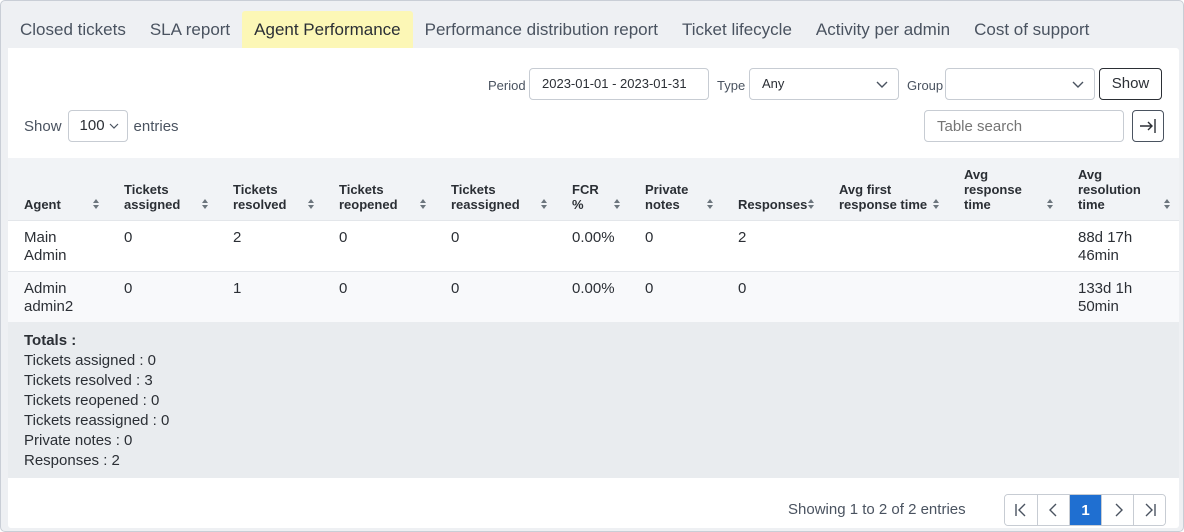 This screenshot has height=532, width=1184. What do you see at coordinates (97, 420) in the screenshot?
I see `total-line: Tickets reassigned : 0` at bounding box center [97, 420].